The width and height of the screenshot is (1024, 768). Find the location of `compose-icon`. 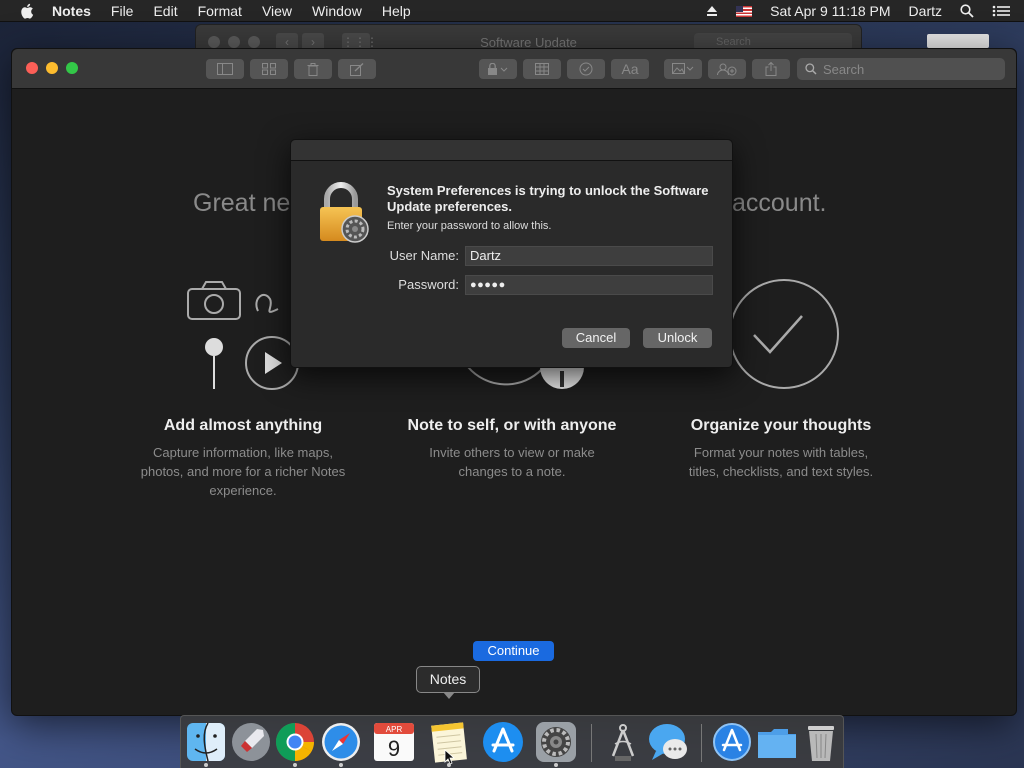

compose-icon is located at coordinates (357, 69).